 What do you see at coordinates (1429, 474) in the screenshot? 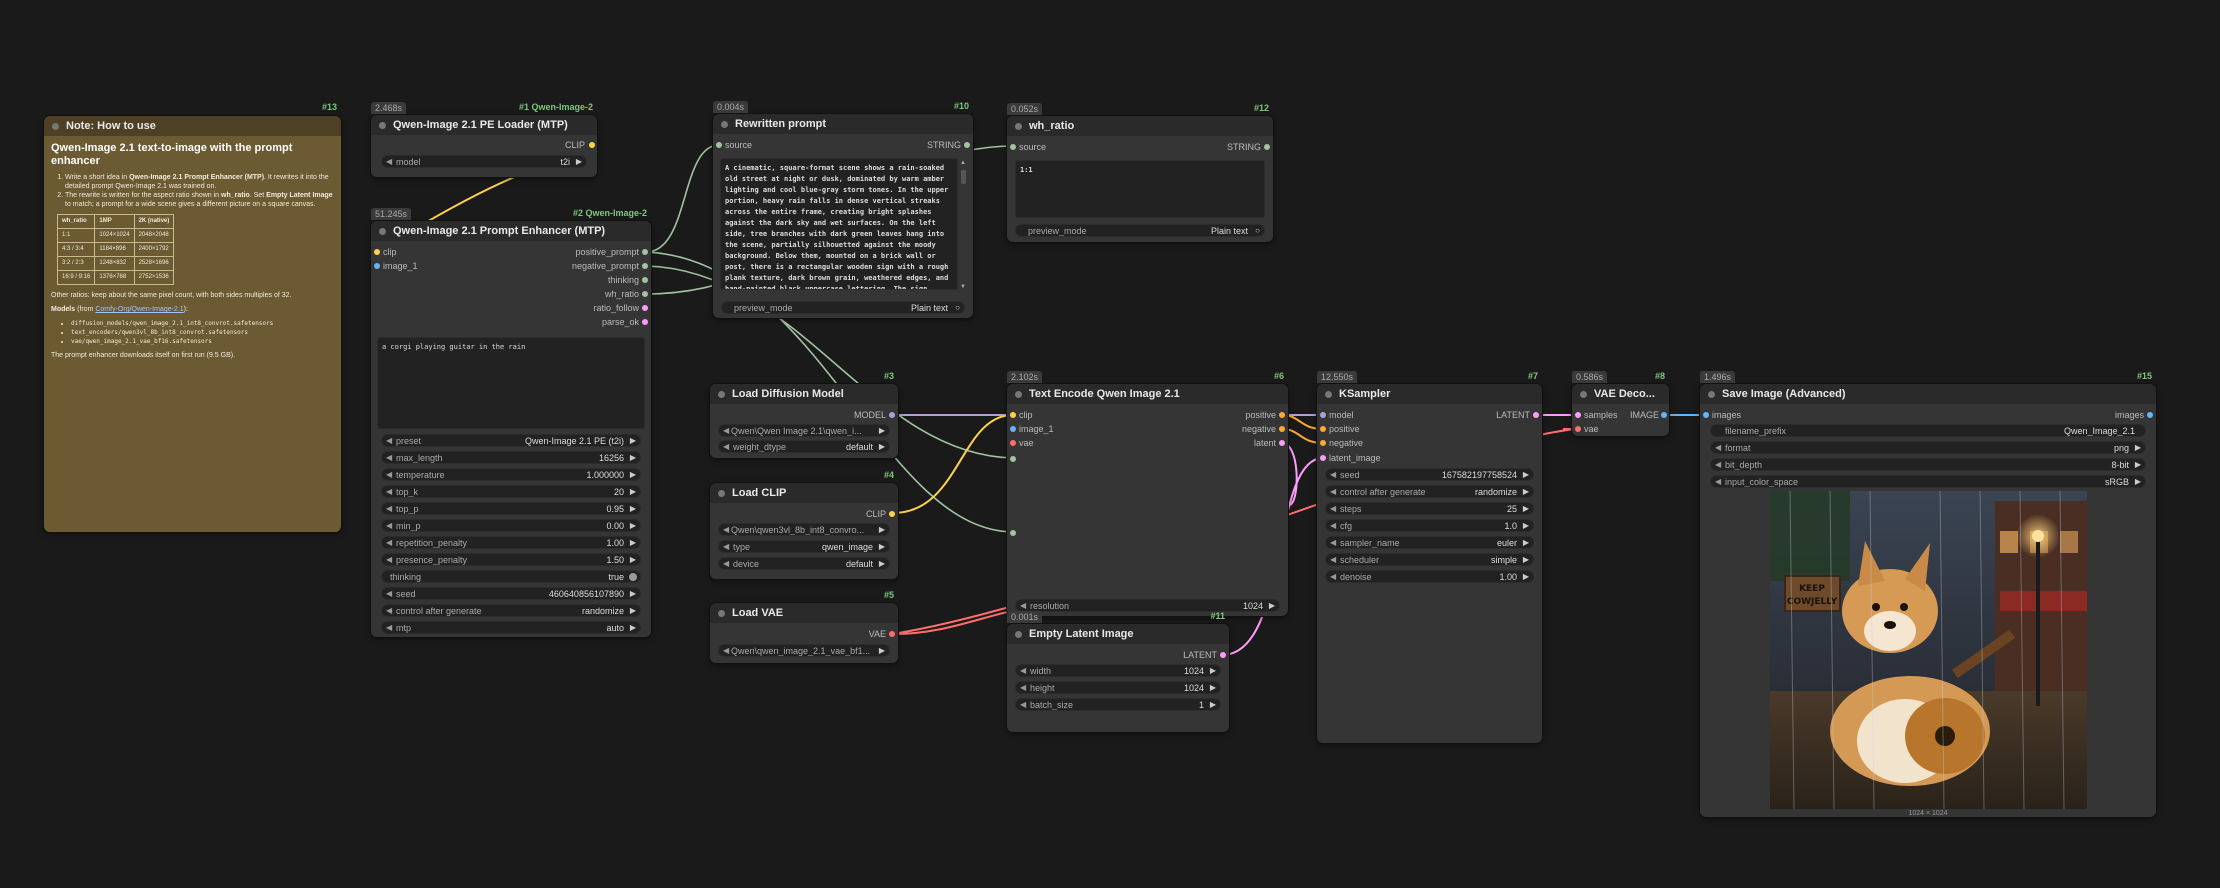
I see `seed-input: ◀ seed 167582197758524 ▶` at bounding box center [1429, 474].